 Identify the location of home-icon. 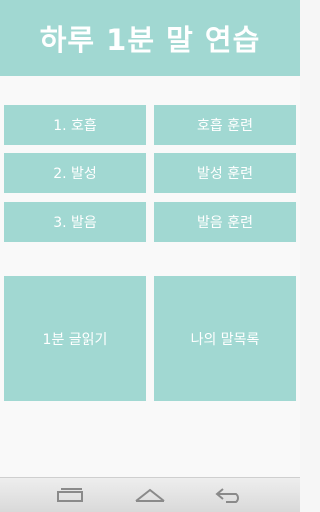
(150, 495).